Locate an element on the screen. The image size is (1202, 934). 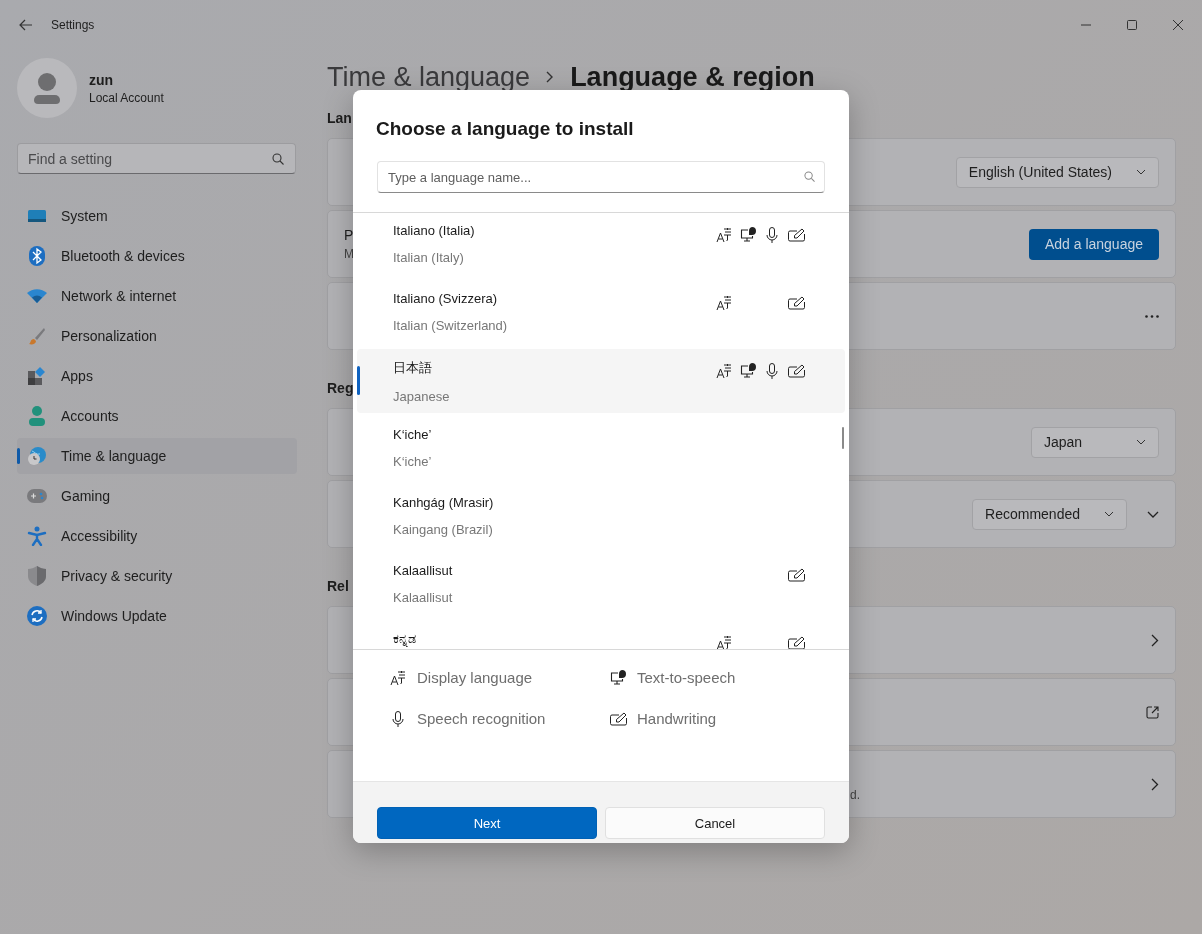
breadcrumb-parent: Time & language is located at coordinates (429, 77).